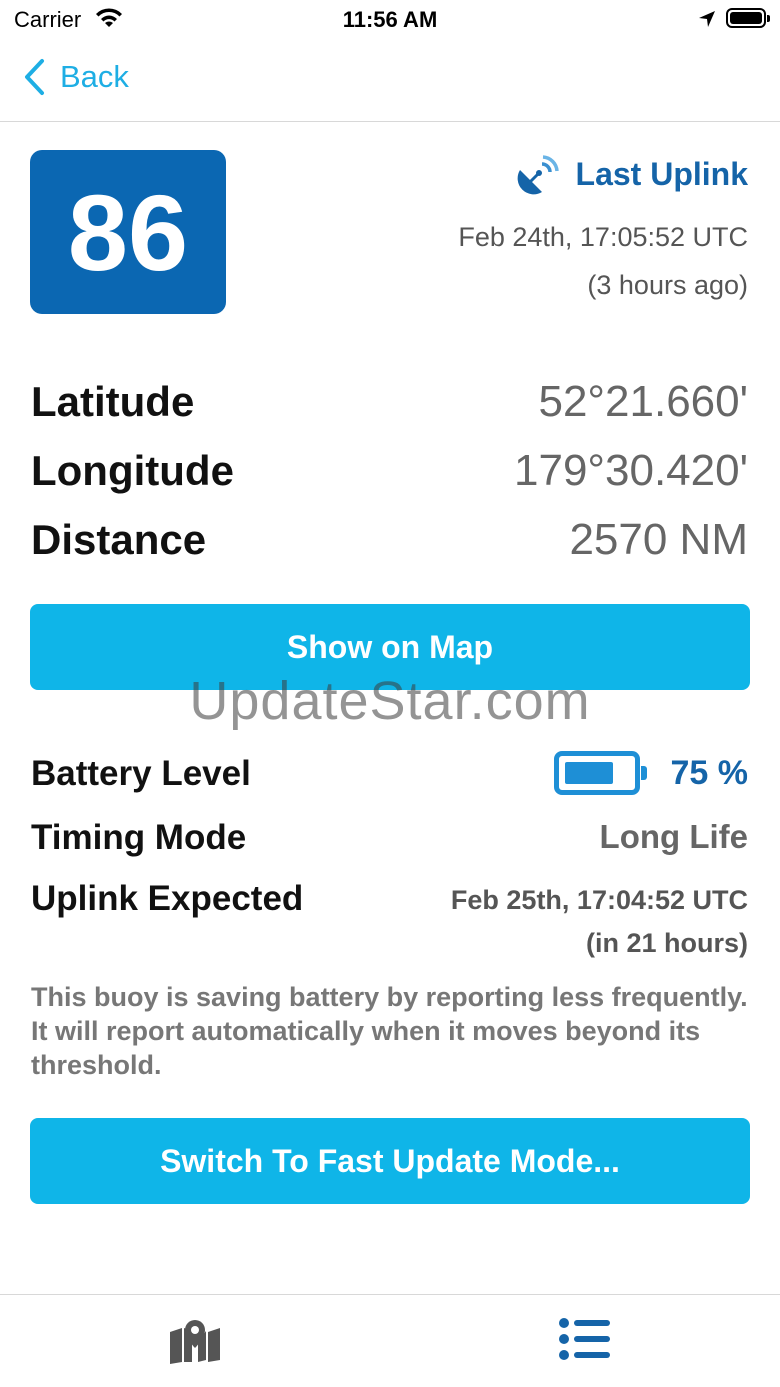  I want to click on distance-value: 2570 NM, so click(658, 539).